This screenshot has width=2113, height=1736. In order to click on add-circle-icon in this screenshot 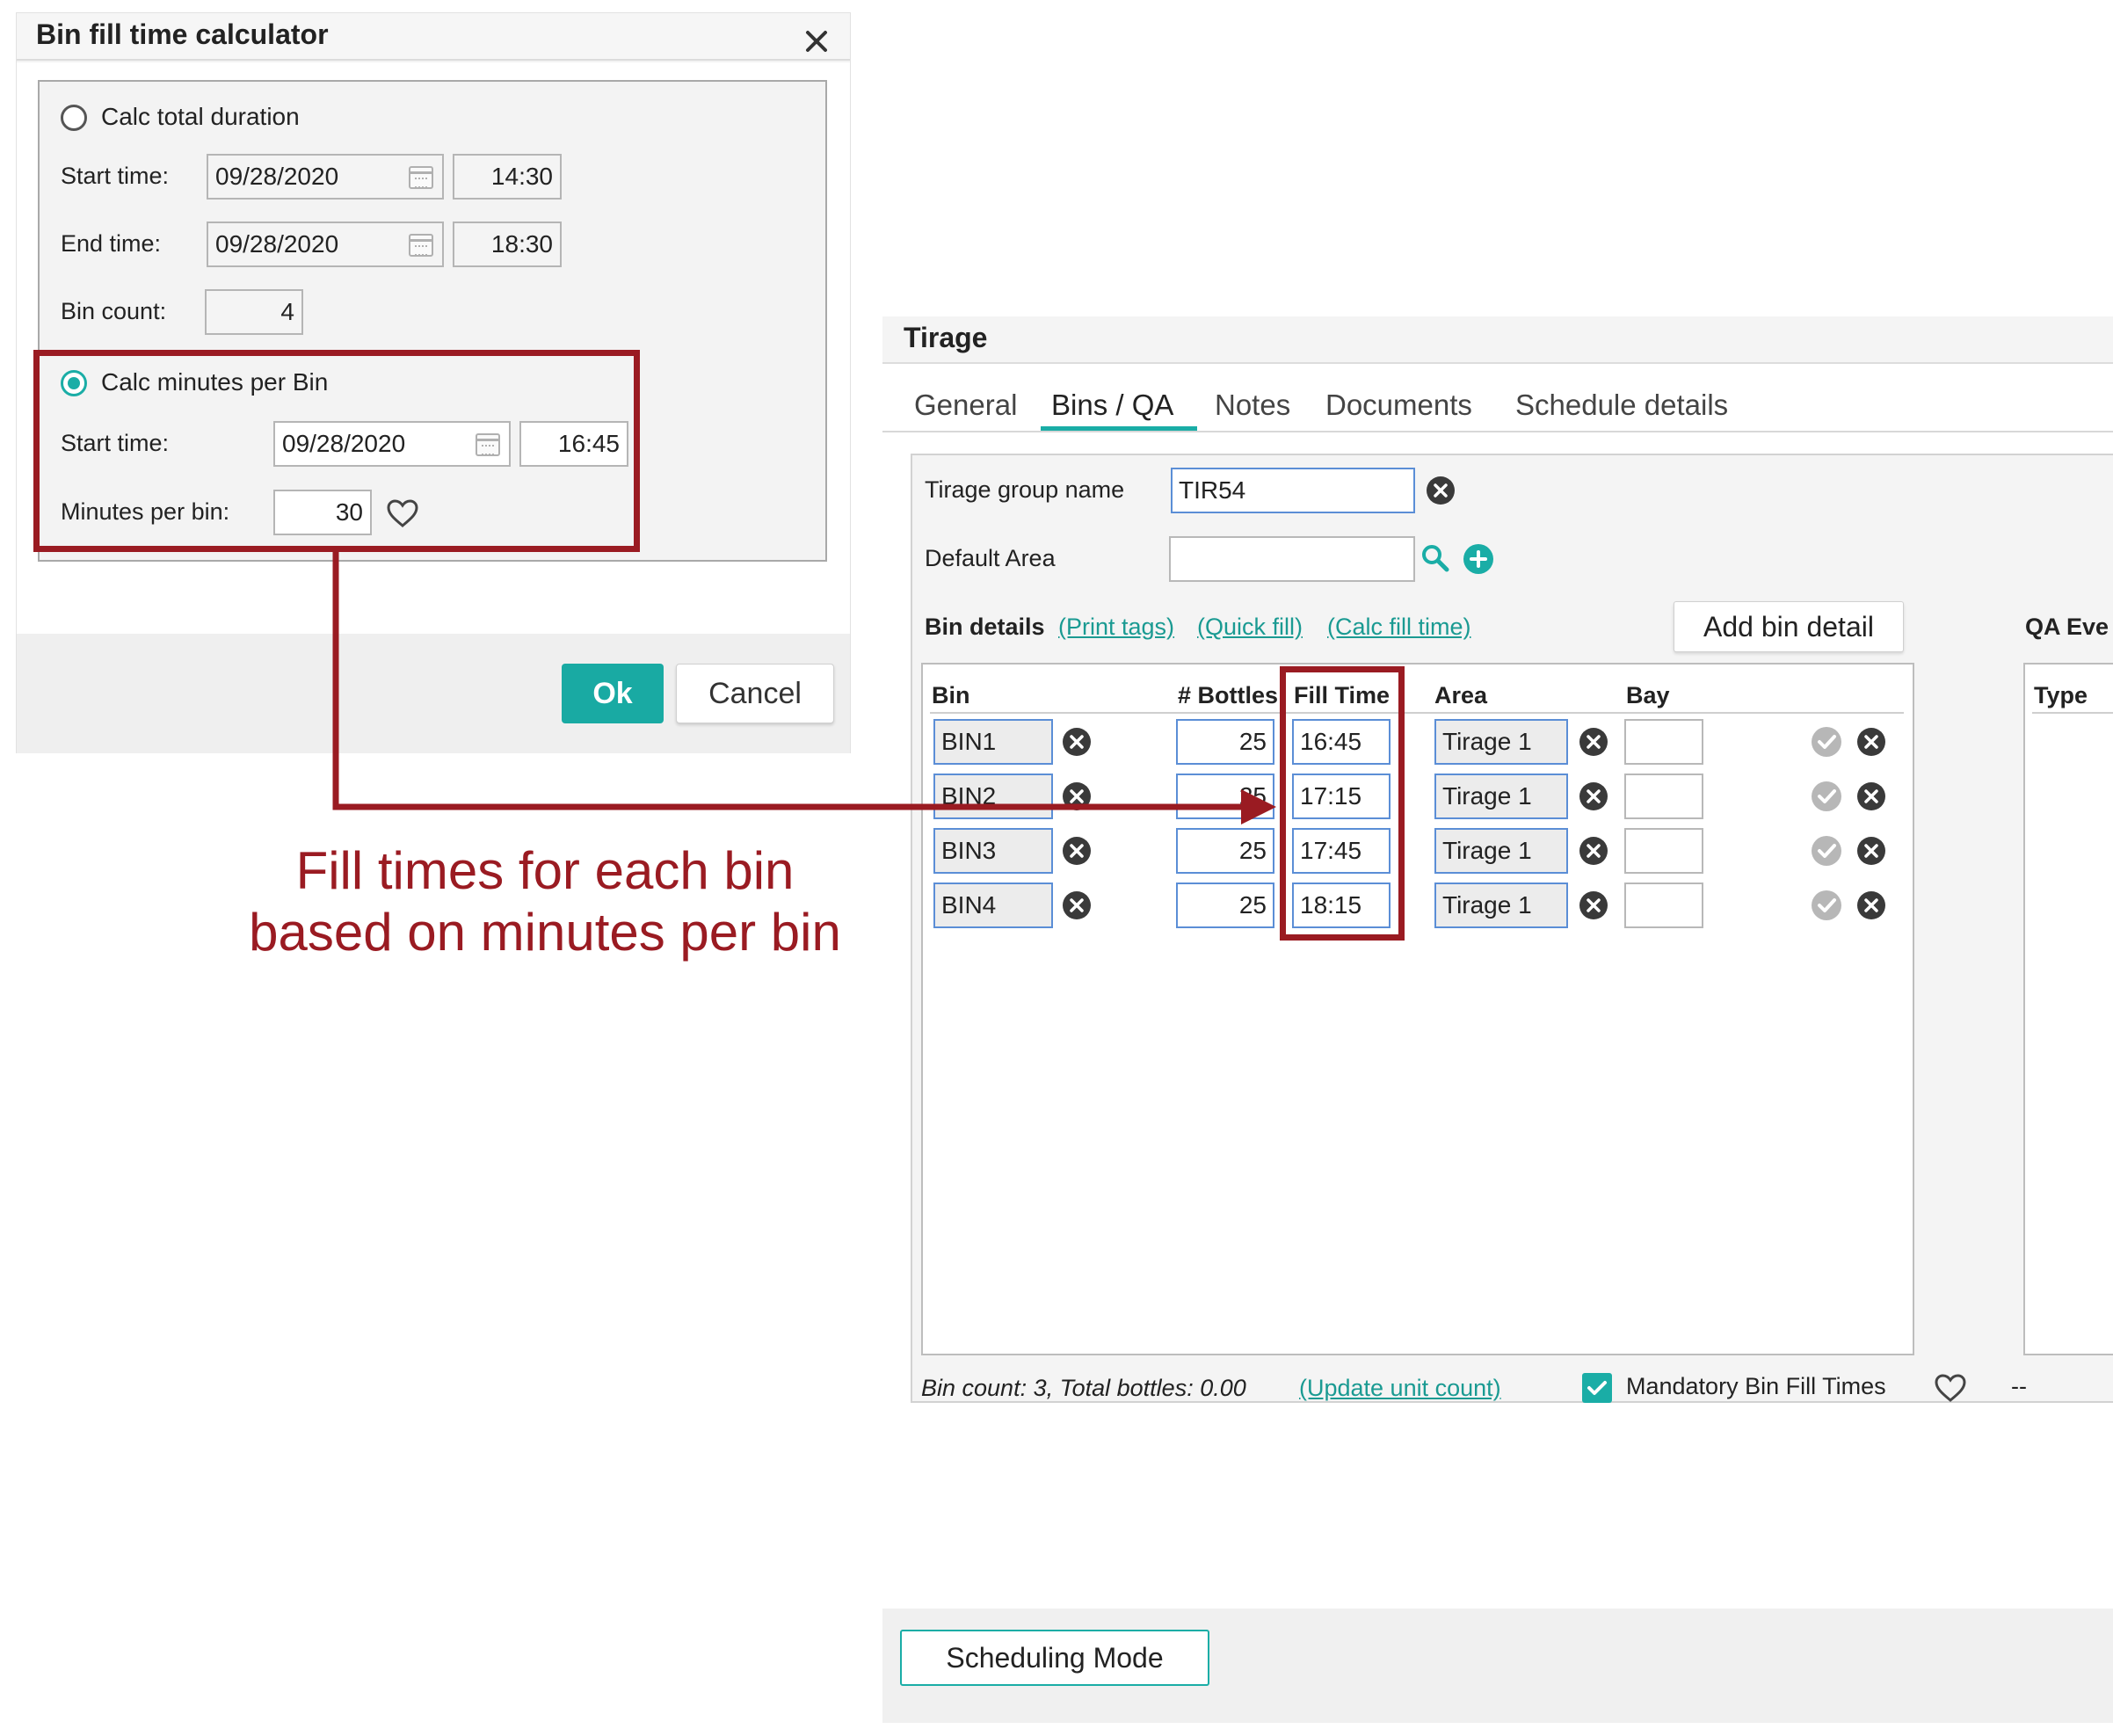, I will do `click(1478, 559)`.